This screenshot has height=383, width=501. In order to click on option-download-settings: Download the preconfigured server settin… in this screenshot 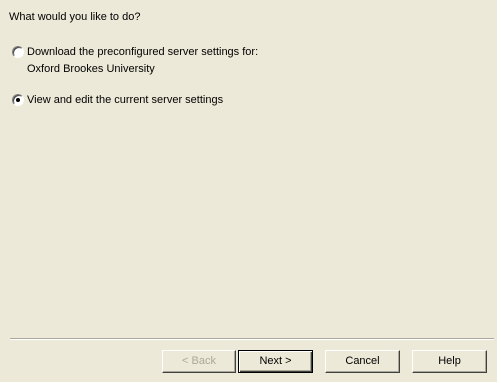, I will do `click(135, 60)`.